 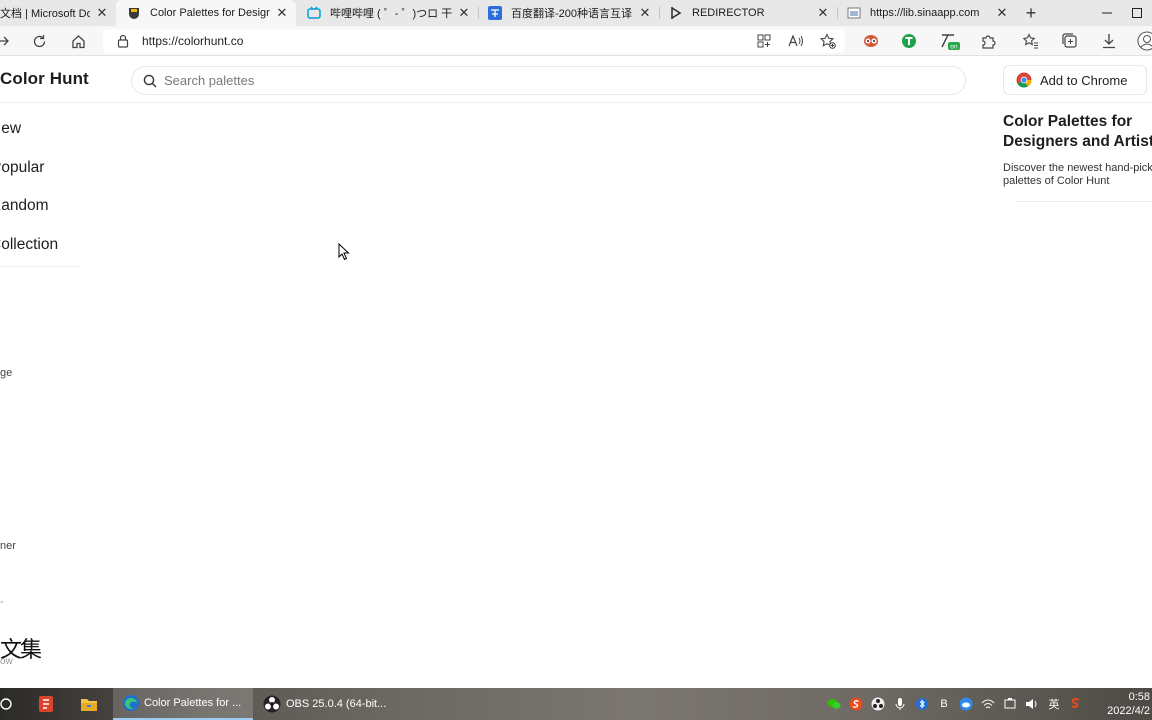 What do you see at coordinates (1128, 704) in the screenshot?
I see `system-clock: 0:58 2022/4/2` at bounding box center [1128, 704].